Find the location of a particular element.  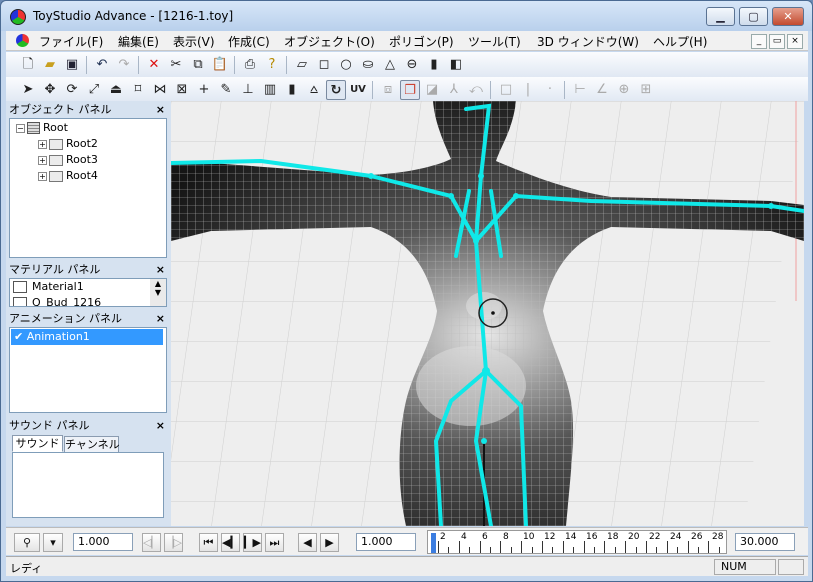

timeline-slider: 2 4 6 8 10 12 14 16 18 20 22 24 26 28 is located at coordinates (577, 542).